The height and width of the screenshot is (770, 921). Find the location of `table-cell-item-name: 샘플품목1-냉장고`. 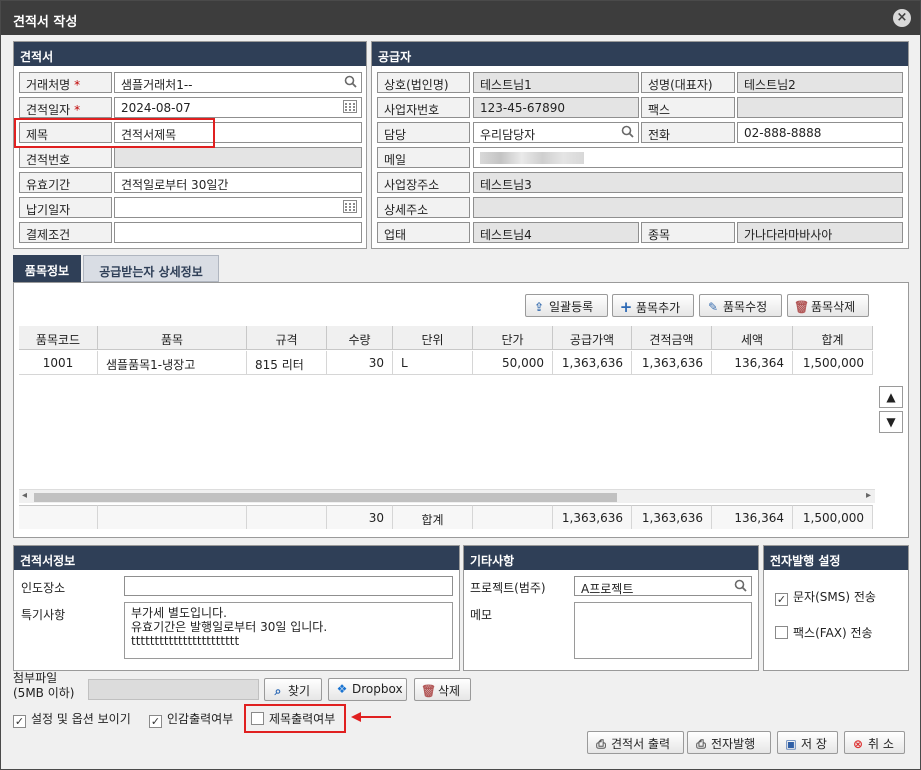

table-cell-item-name: 샘플품목1-냉장고 is located at coordinates (172, 363).